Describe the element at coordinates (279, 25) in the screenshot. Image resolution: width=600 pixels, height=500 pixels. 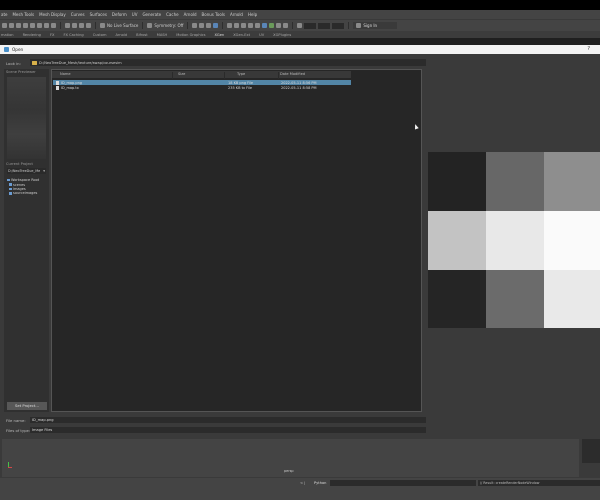
I see `arnold-shader-icon` at that location.